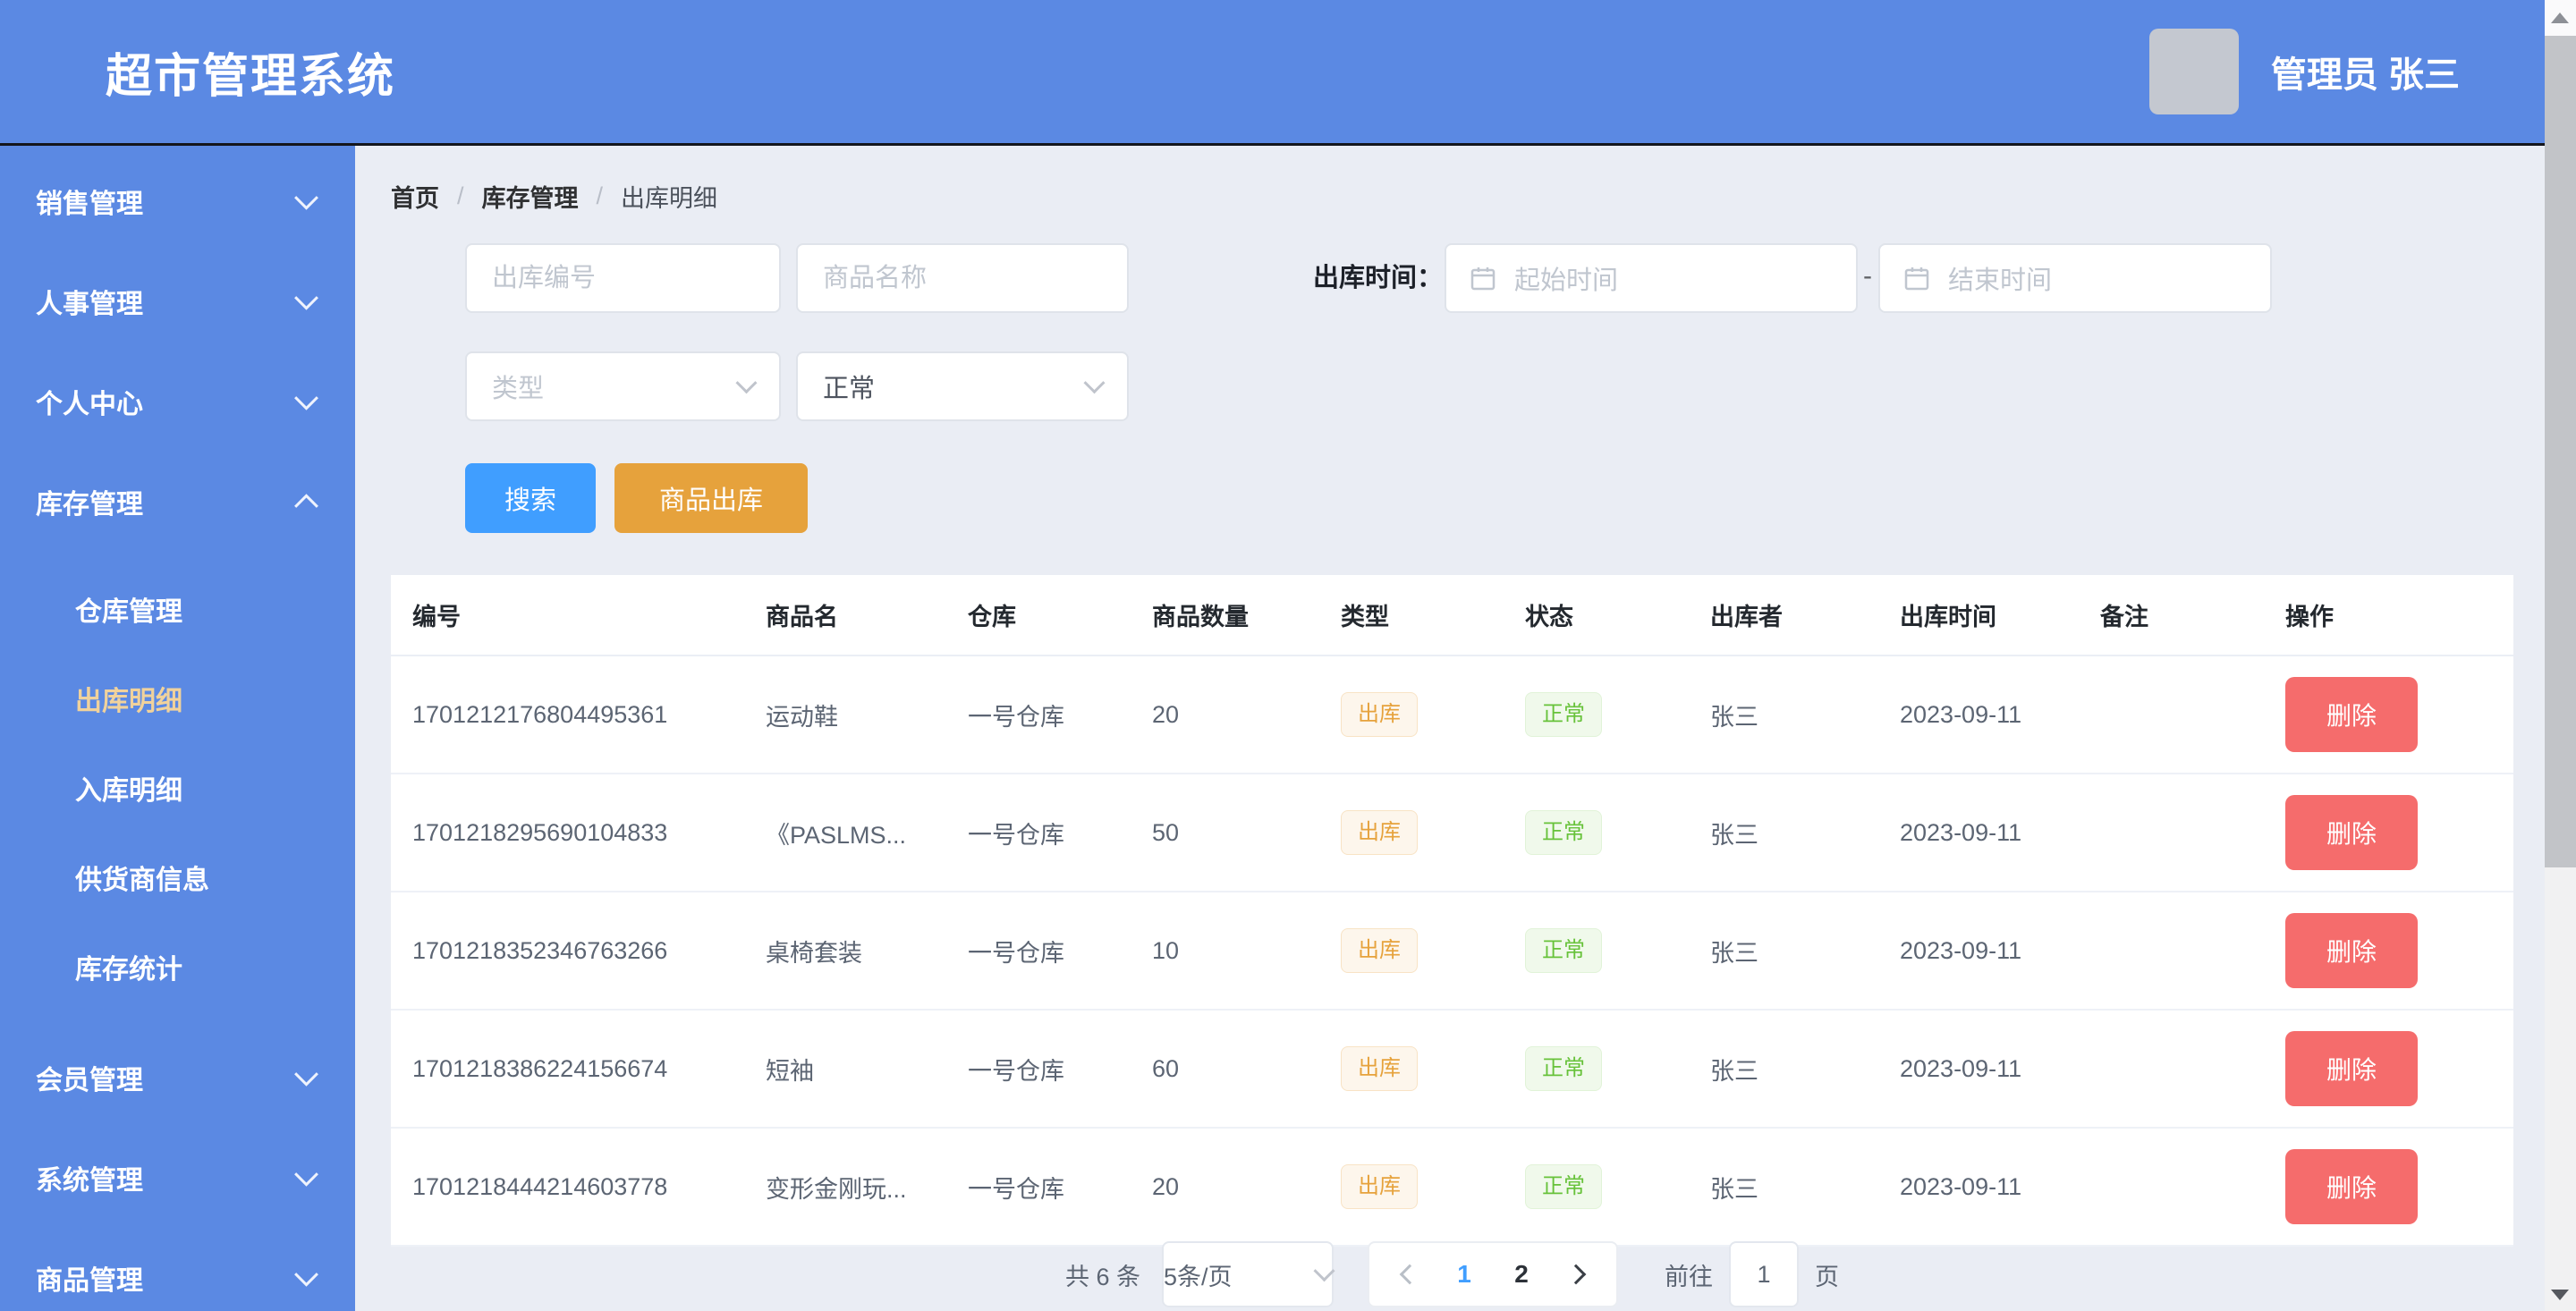 The image size is (2576, 1311). What do you see at coordinates (2075, 278) in the screenshot?
I see `end-time-picker: 结束时间` at bounding box center [2075, 278].